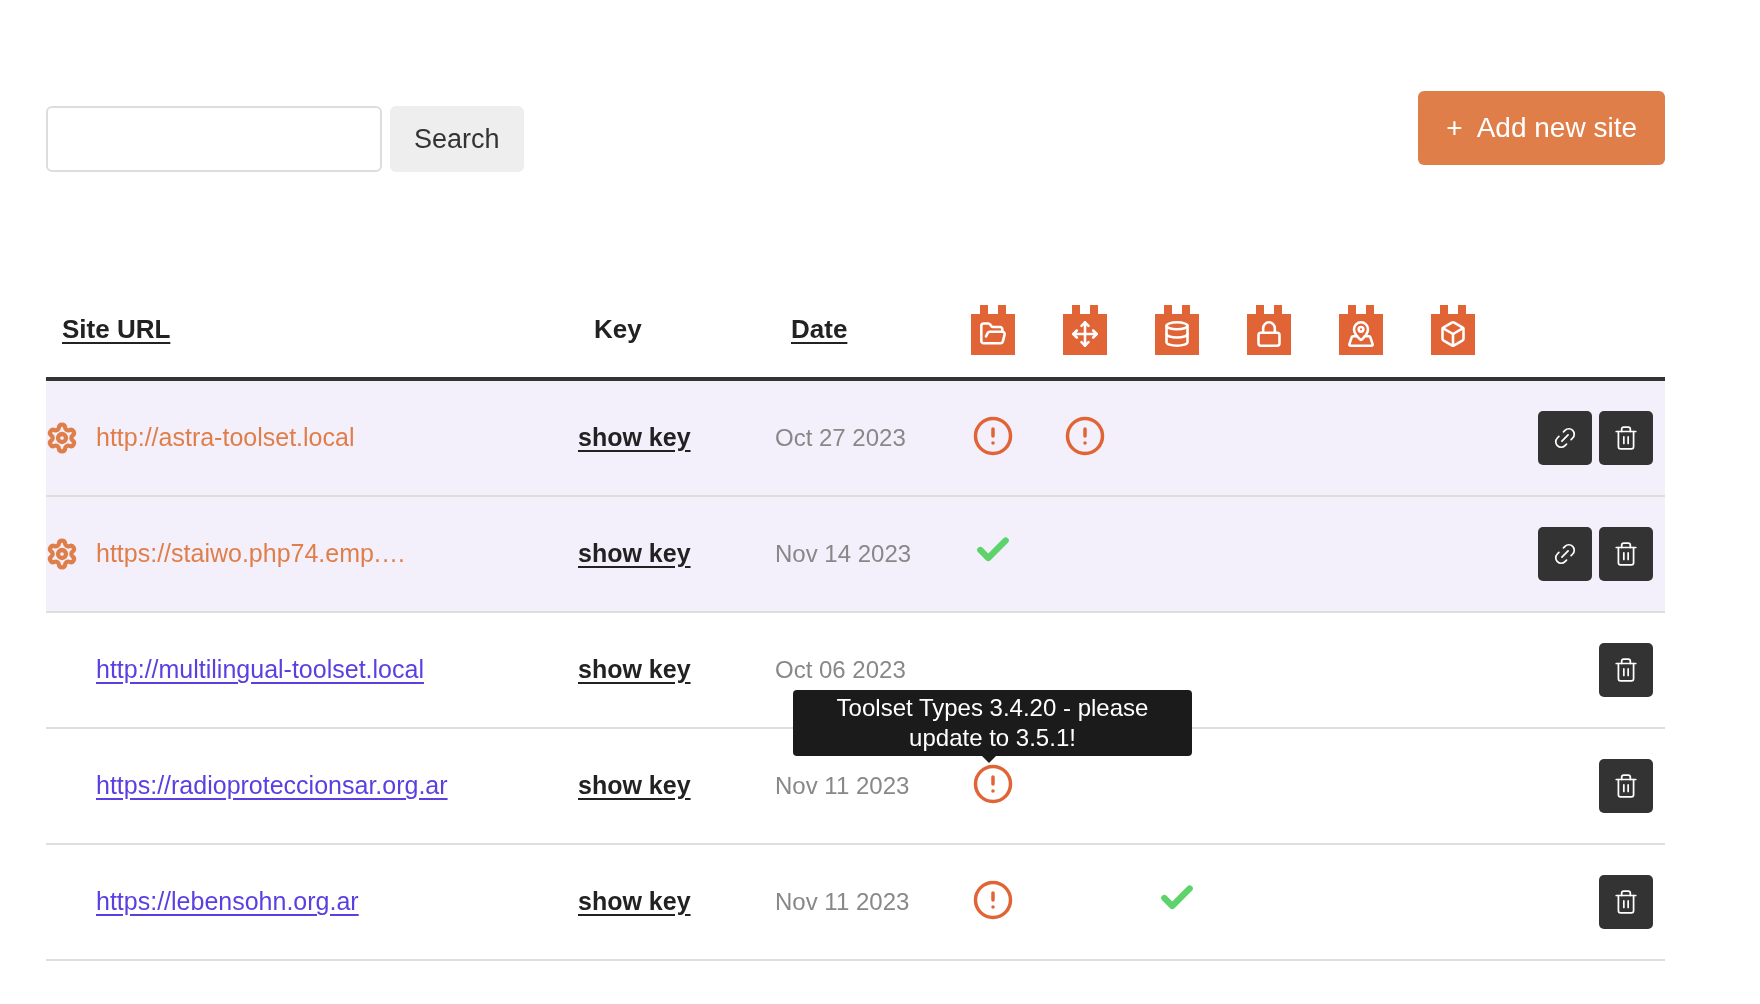  Describe the element at coordinates (843, 553) in the screenshot. I see `date-text: Nov 14 2023` at that location.